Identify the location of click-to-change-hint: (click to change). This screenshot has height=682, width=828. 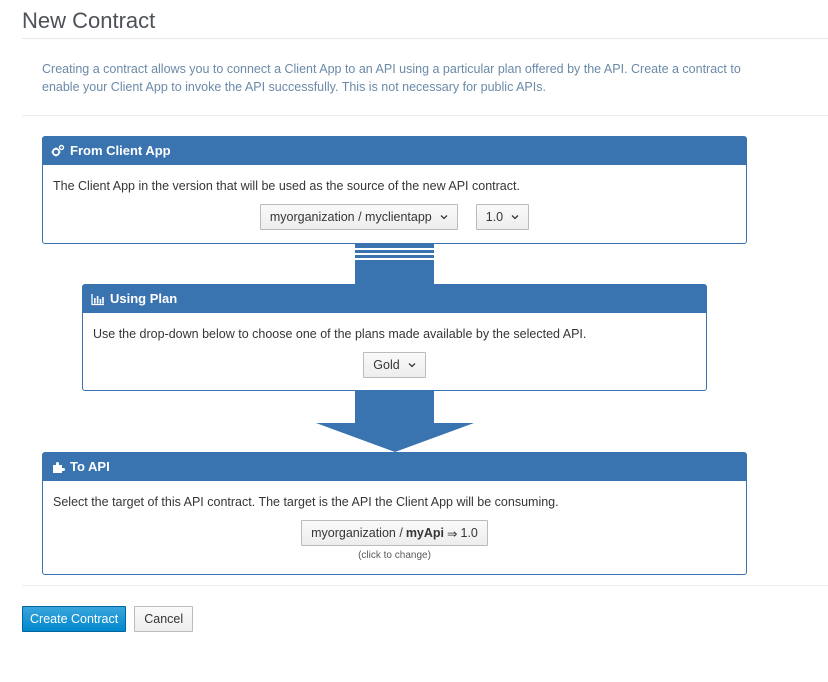
(394, 555).